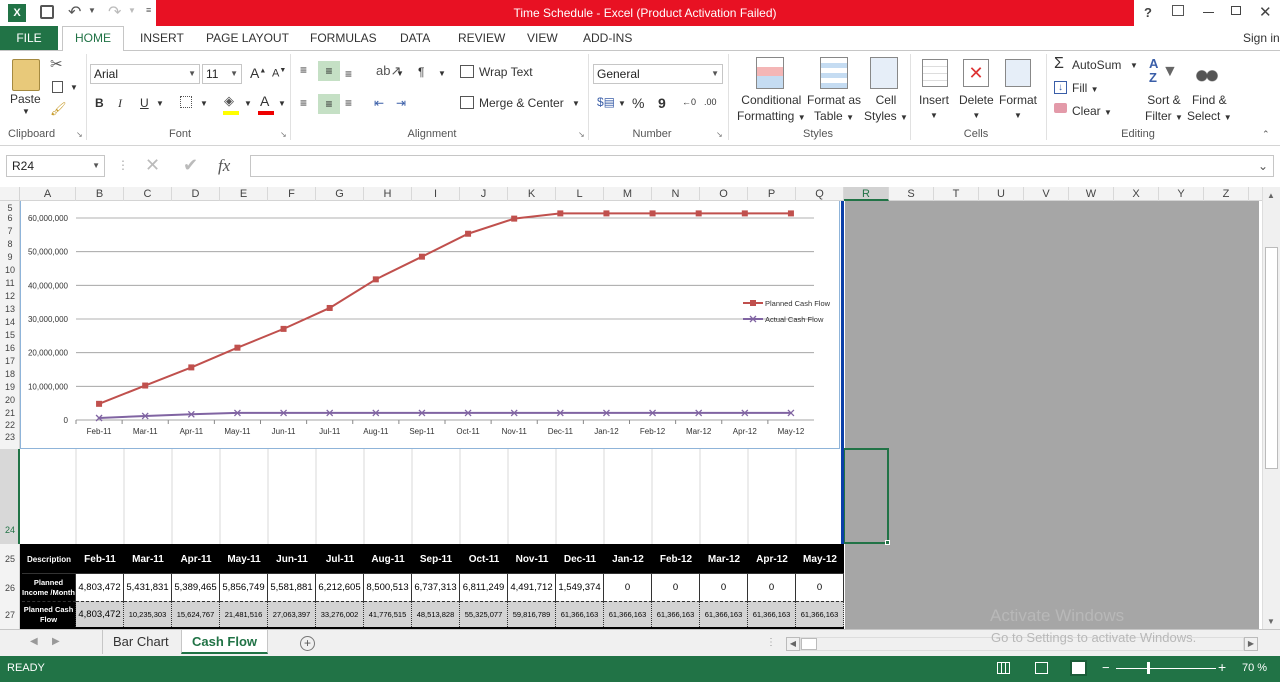 Image resolution: width=1280 pixels, height=682 pixels. Describe the element at coordinates (10, 425) in the screenshot. I see `row-header-22: 22` at that location.